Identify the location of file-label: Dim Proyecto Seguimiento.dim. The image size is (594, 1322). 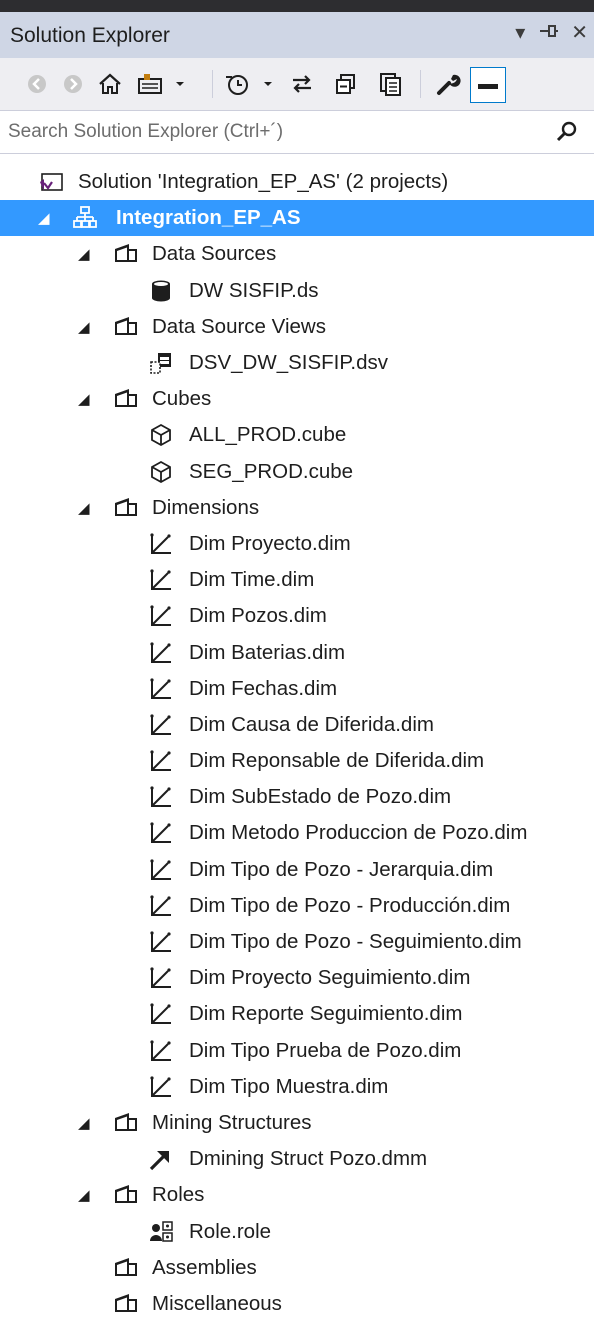
(330, 978).